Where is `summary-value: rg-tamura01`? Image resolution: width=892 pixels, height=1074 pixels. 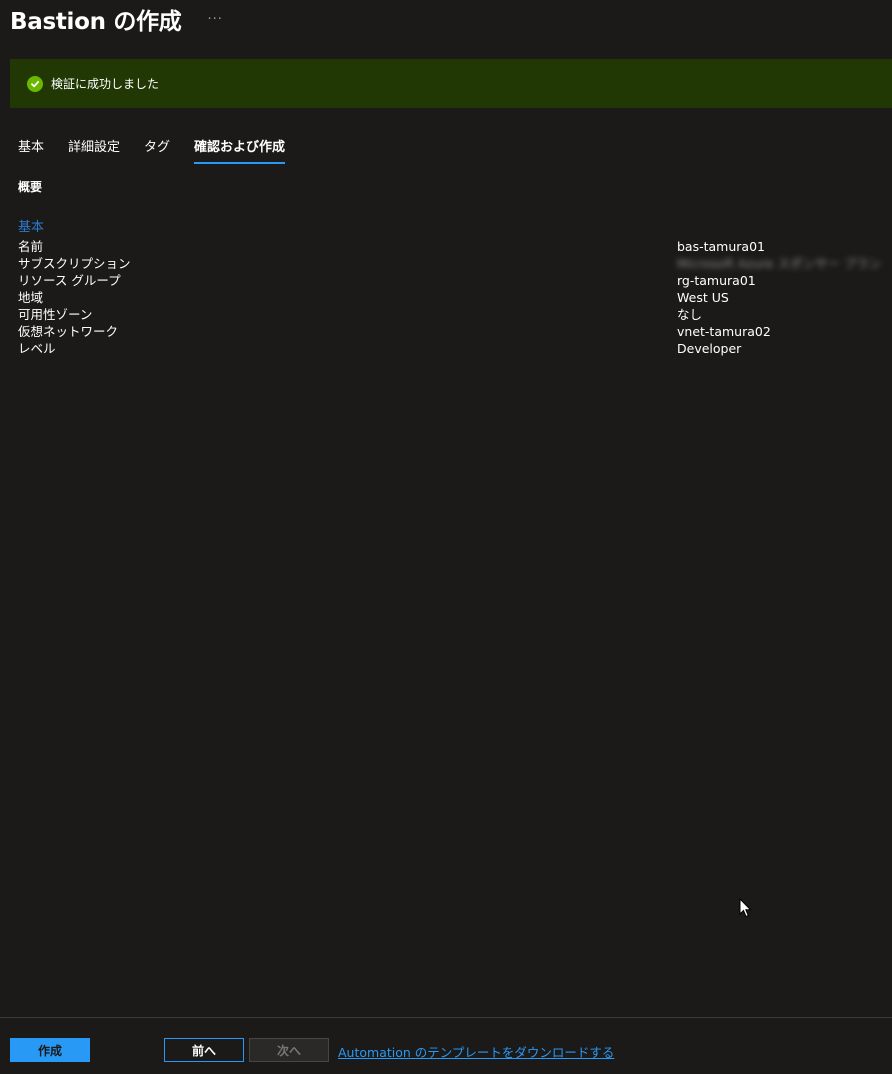 summary-value: rg-tamura01 is located at coordinates (716, 280).